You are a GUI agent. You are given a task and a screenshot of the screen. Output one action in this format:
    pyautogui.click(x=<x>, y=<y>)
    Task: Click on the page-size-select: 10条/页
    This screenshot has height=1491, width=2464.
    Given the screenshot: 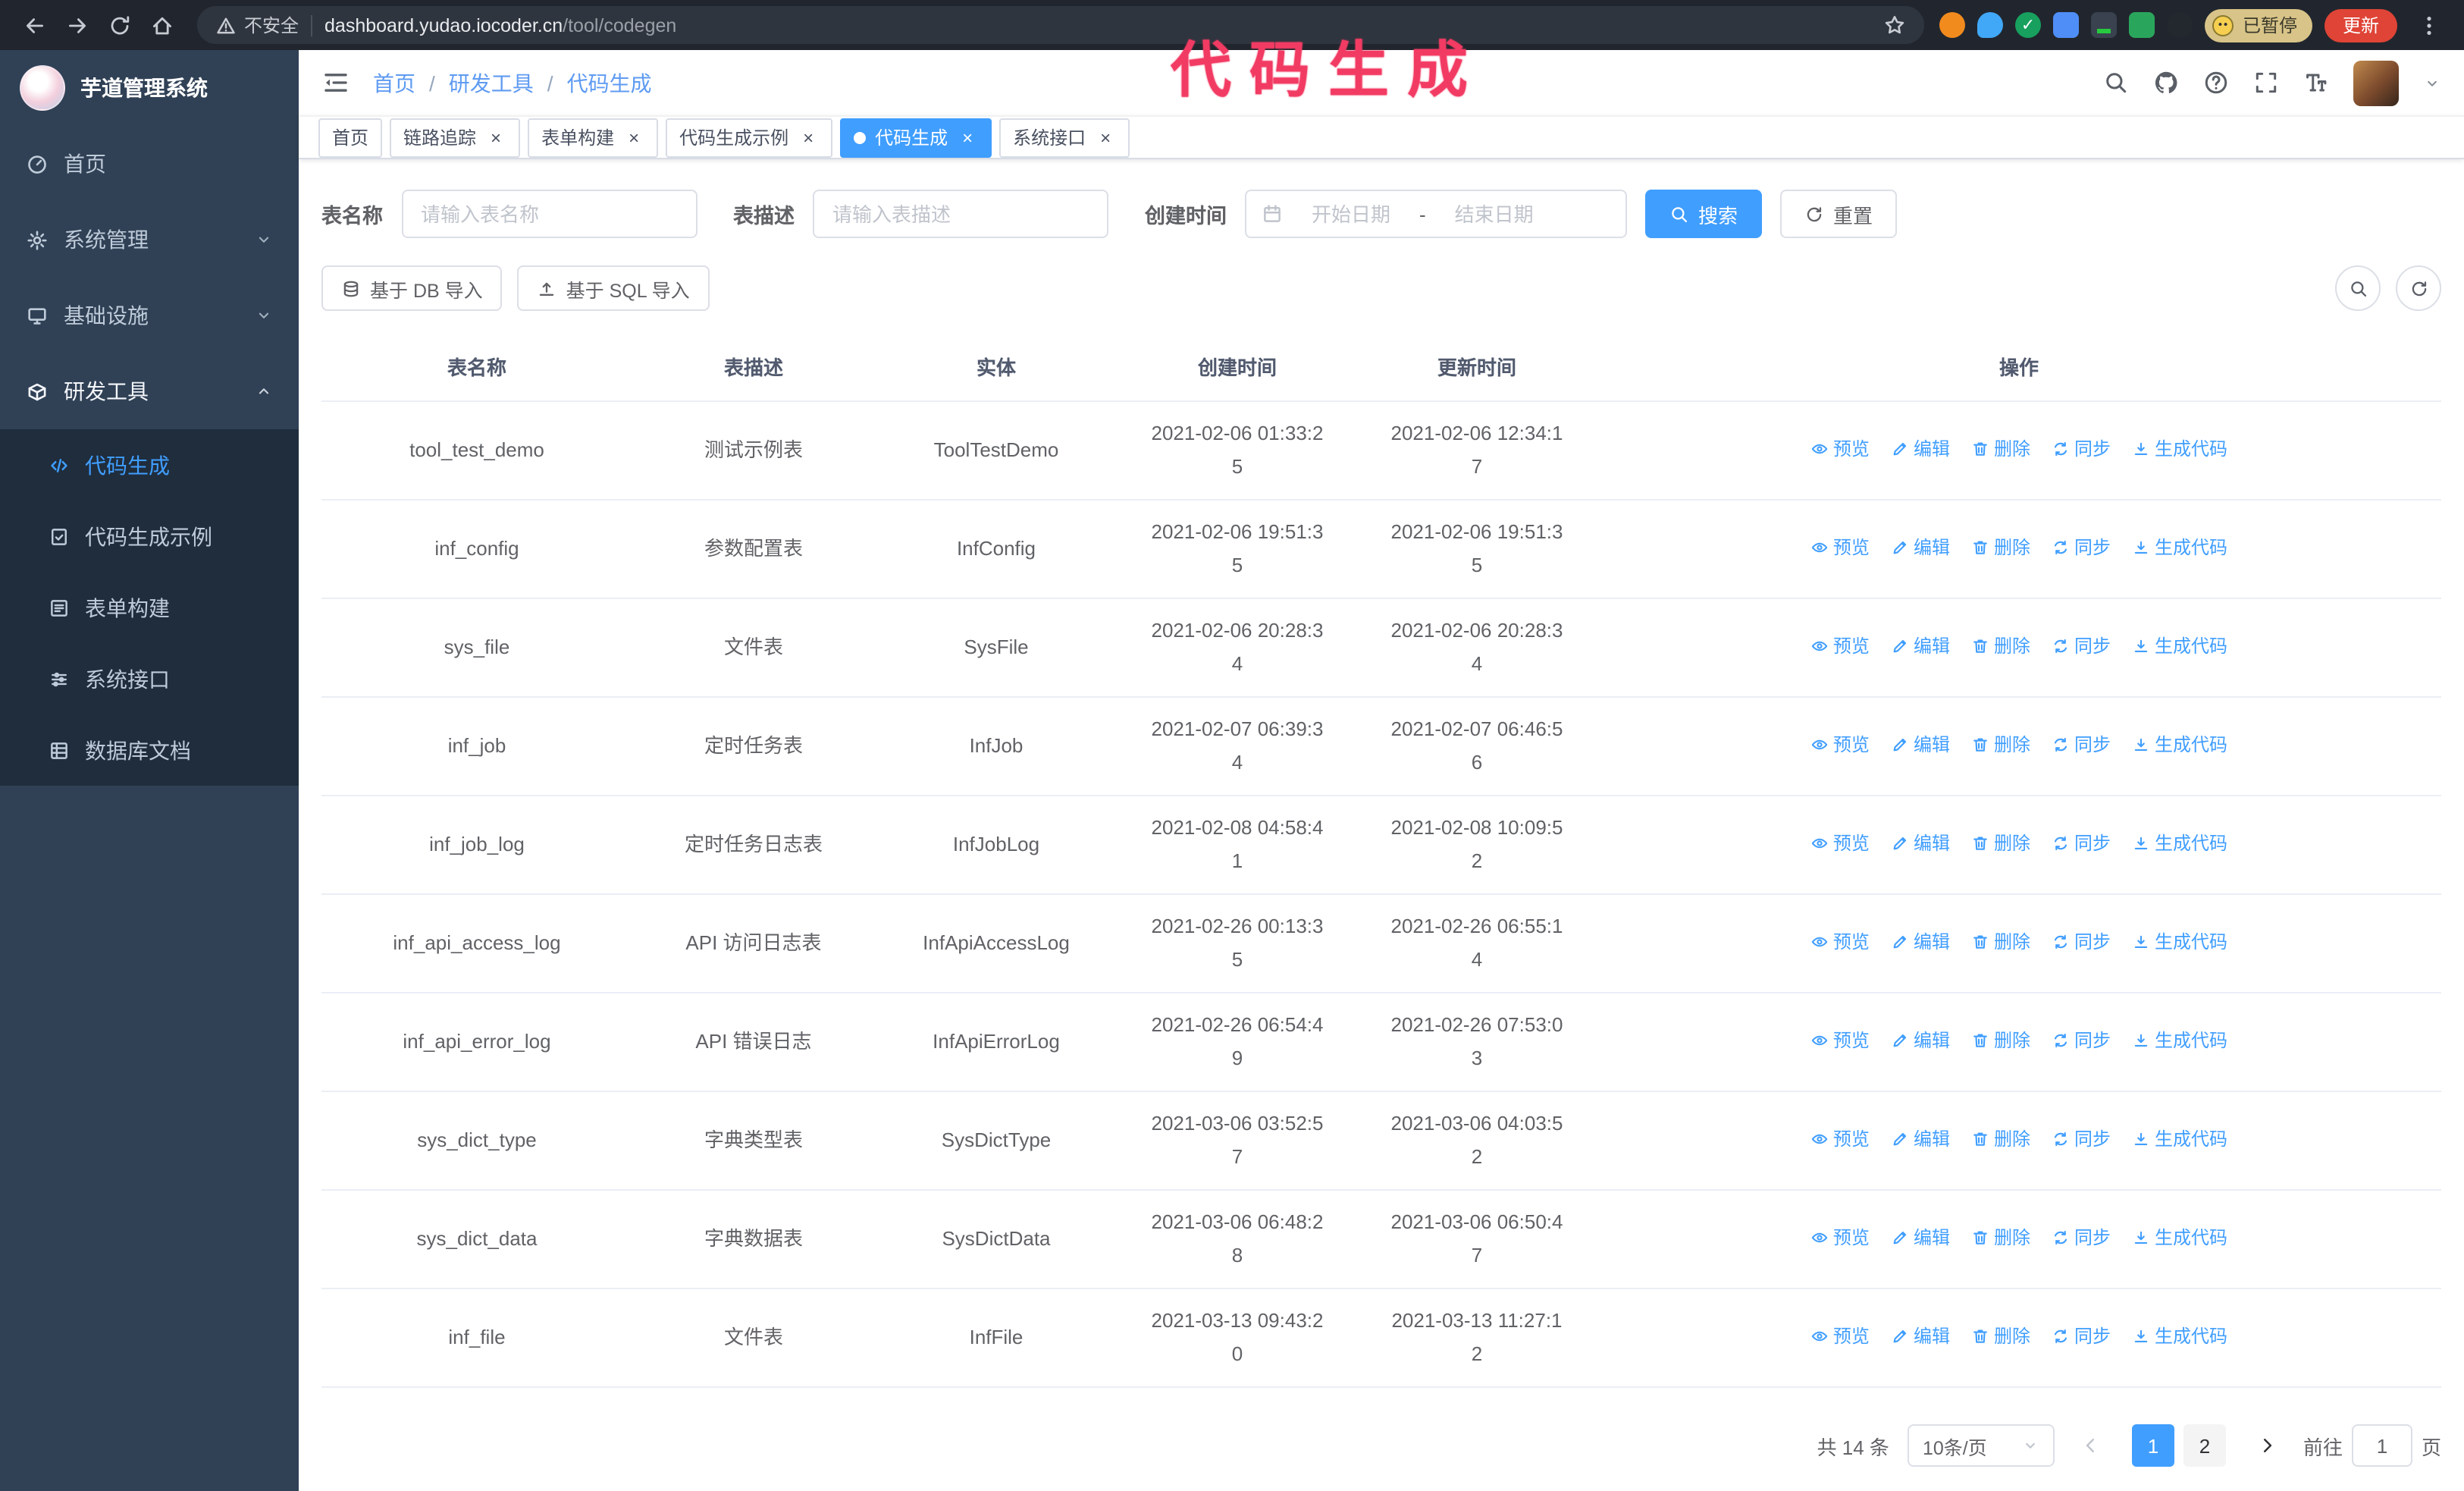 What is the action you would take?
    pyautogui.click(x=1981, y=1445)
    